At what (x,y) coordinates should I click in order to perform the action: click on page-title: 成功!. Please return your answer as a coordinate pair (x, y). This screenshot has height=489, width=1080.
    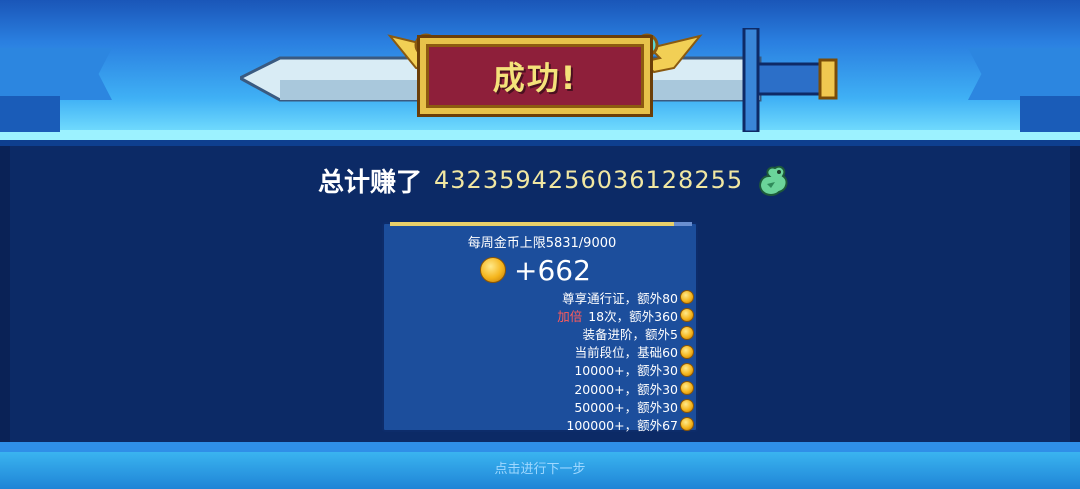
    Looking at the image, I should click on (535, 78).